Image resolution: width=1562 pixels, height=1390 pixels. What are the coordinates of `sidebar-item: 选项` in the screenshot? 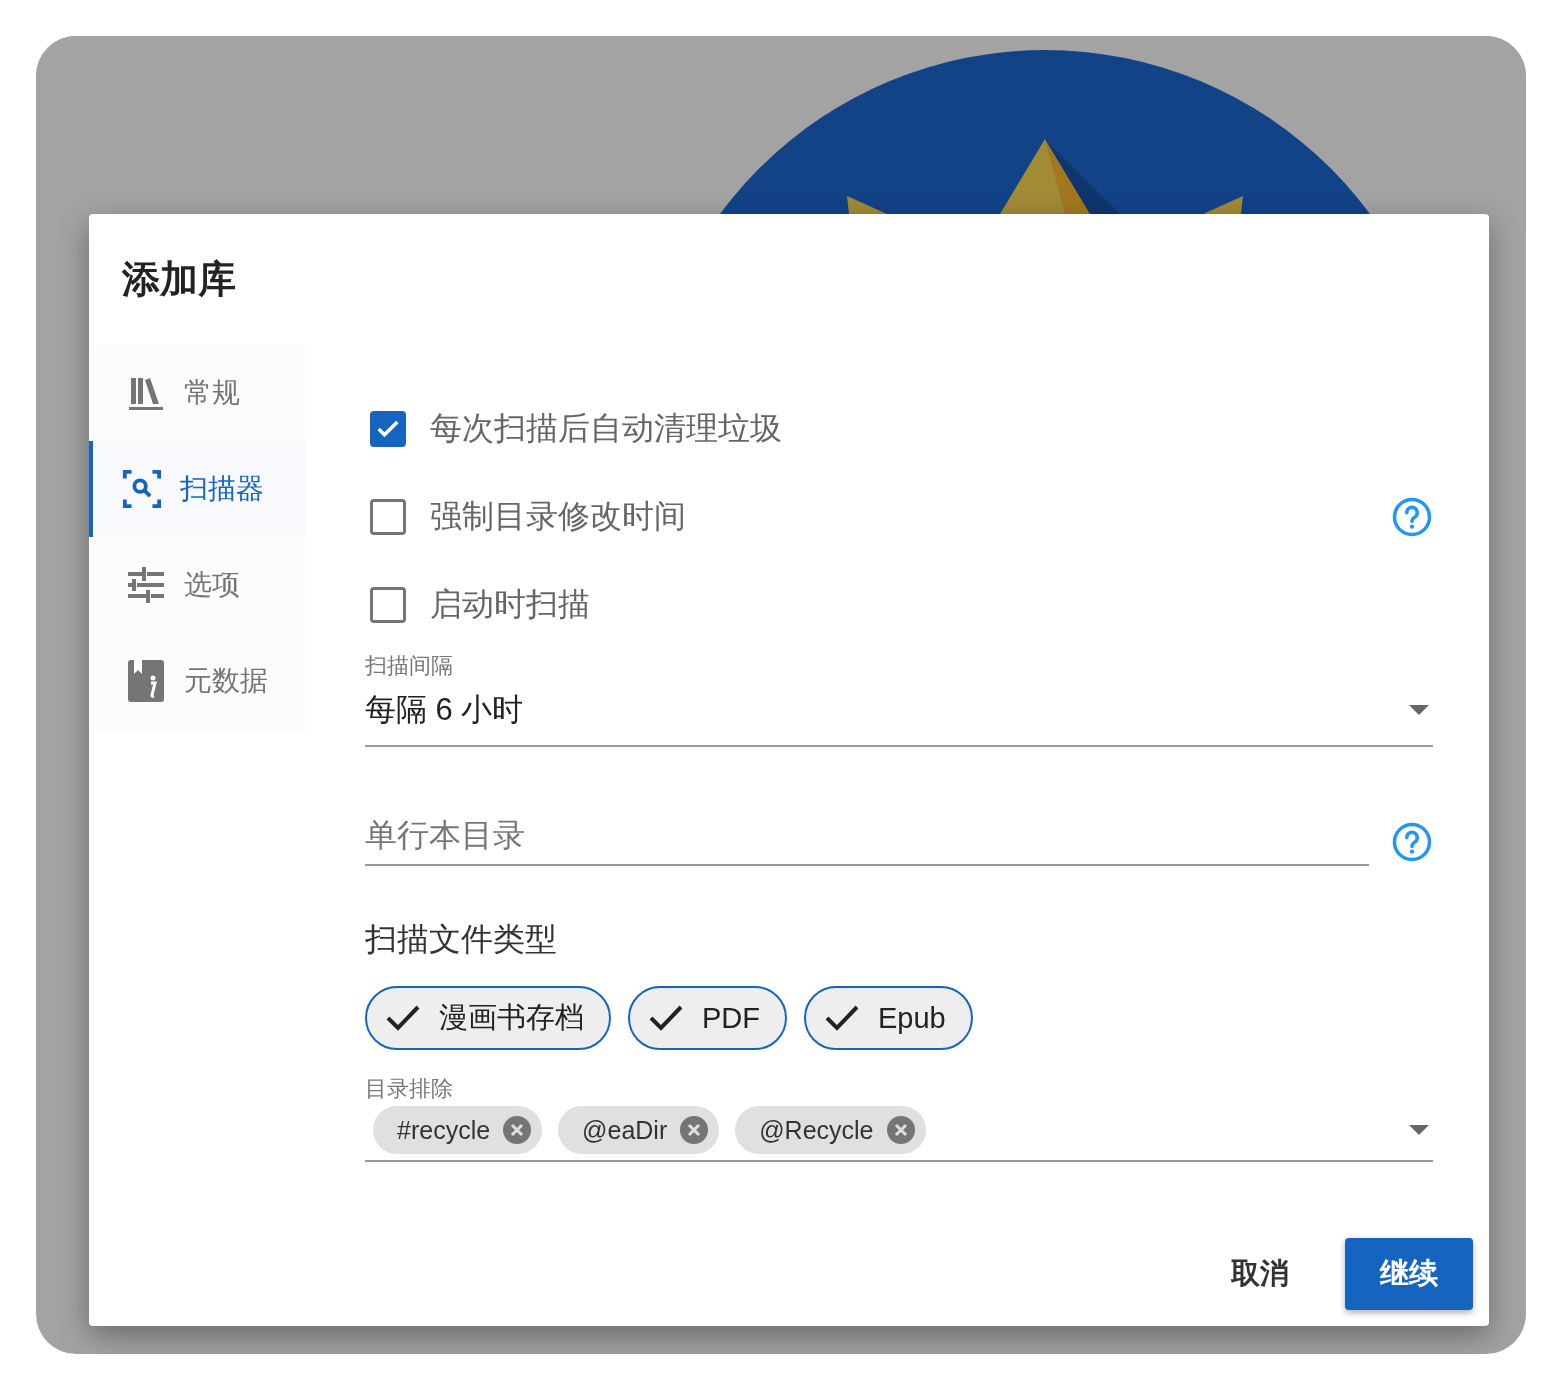 It's located at (197, 585).